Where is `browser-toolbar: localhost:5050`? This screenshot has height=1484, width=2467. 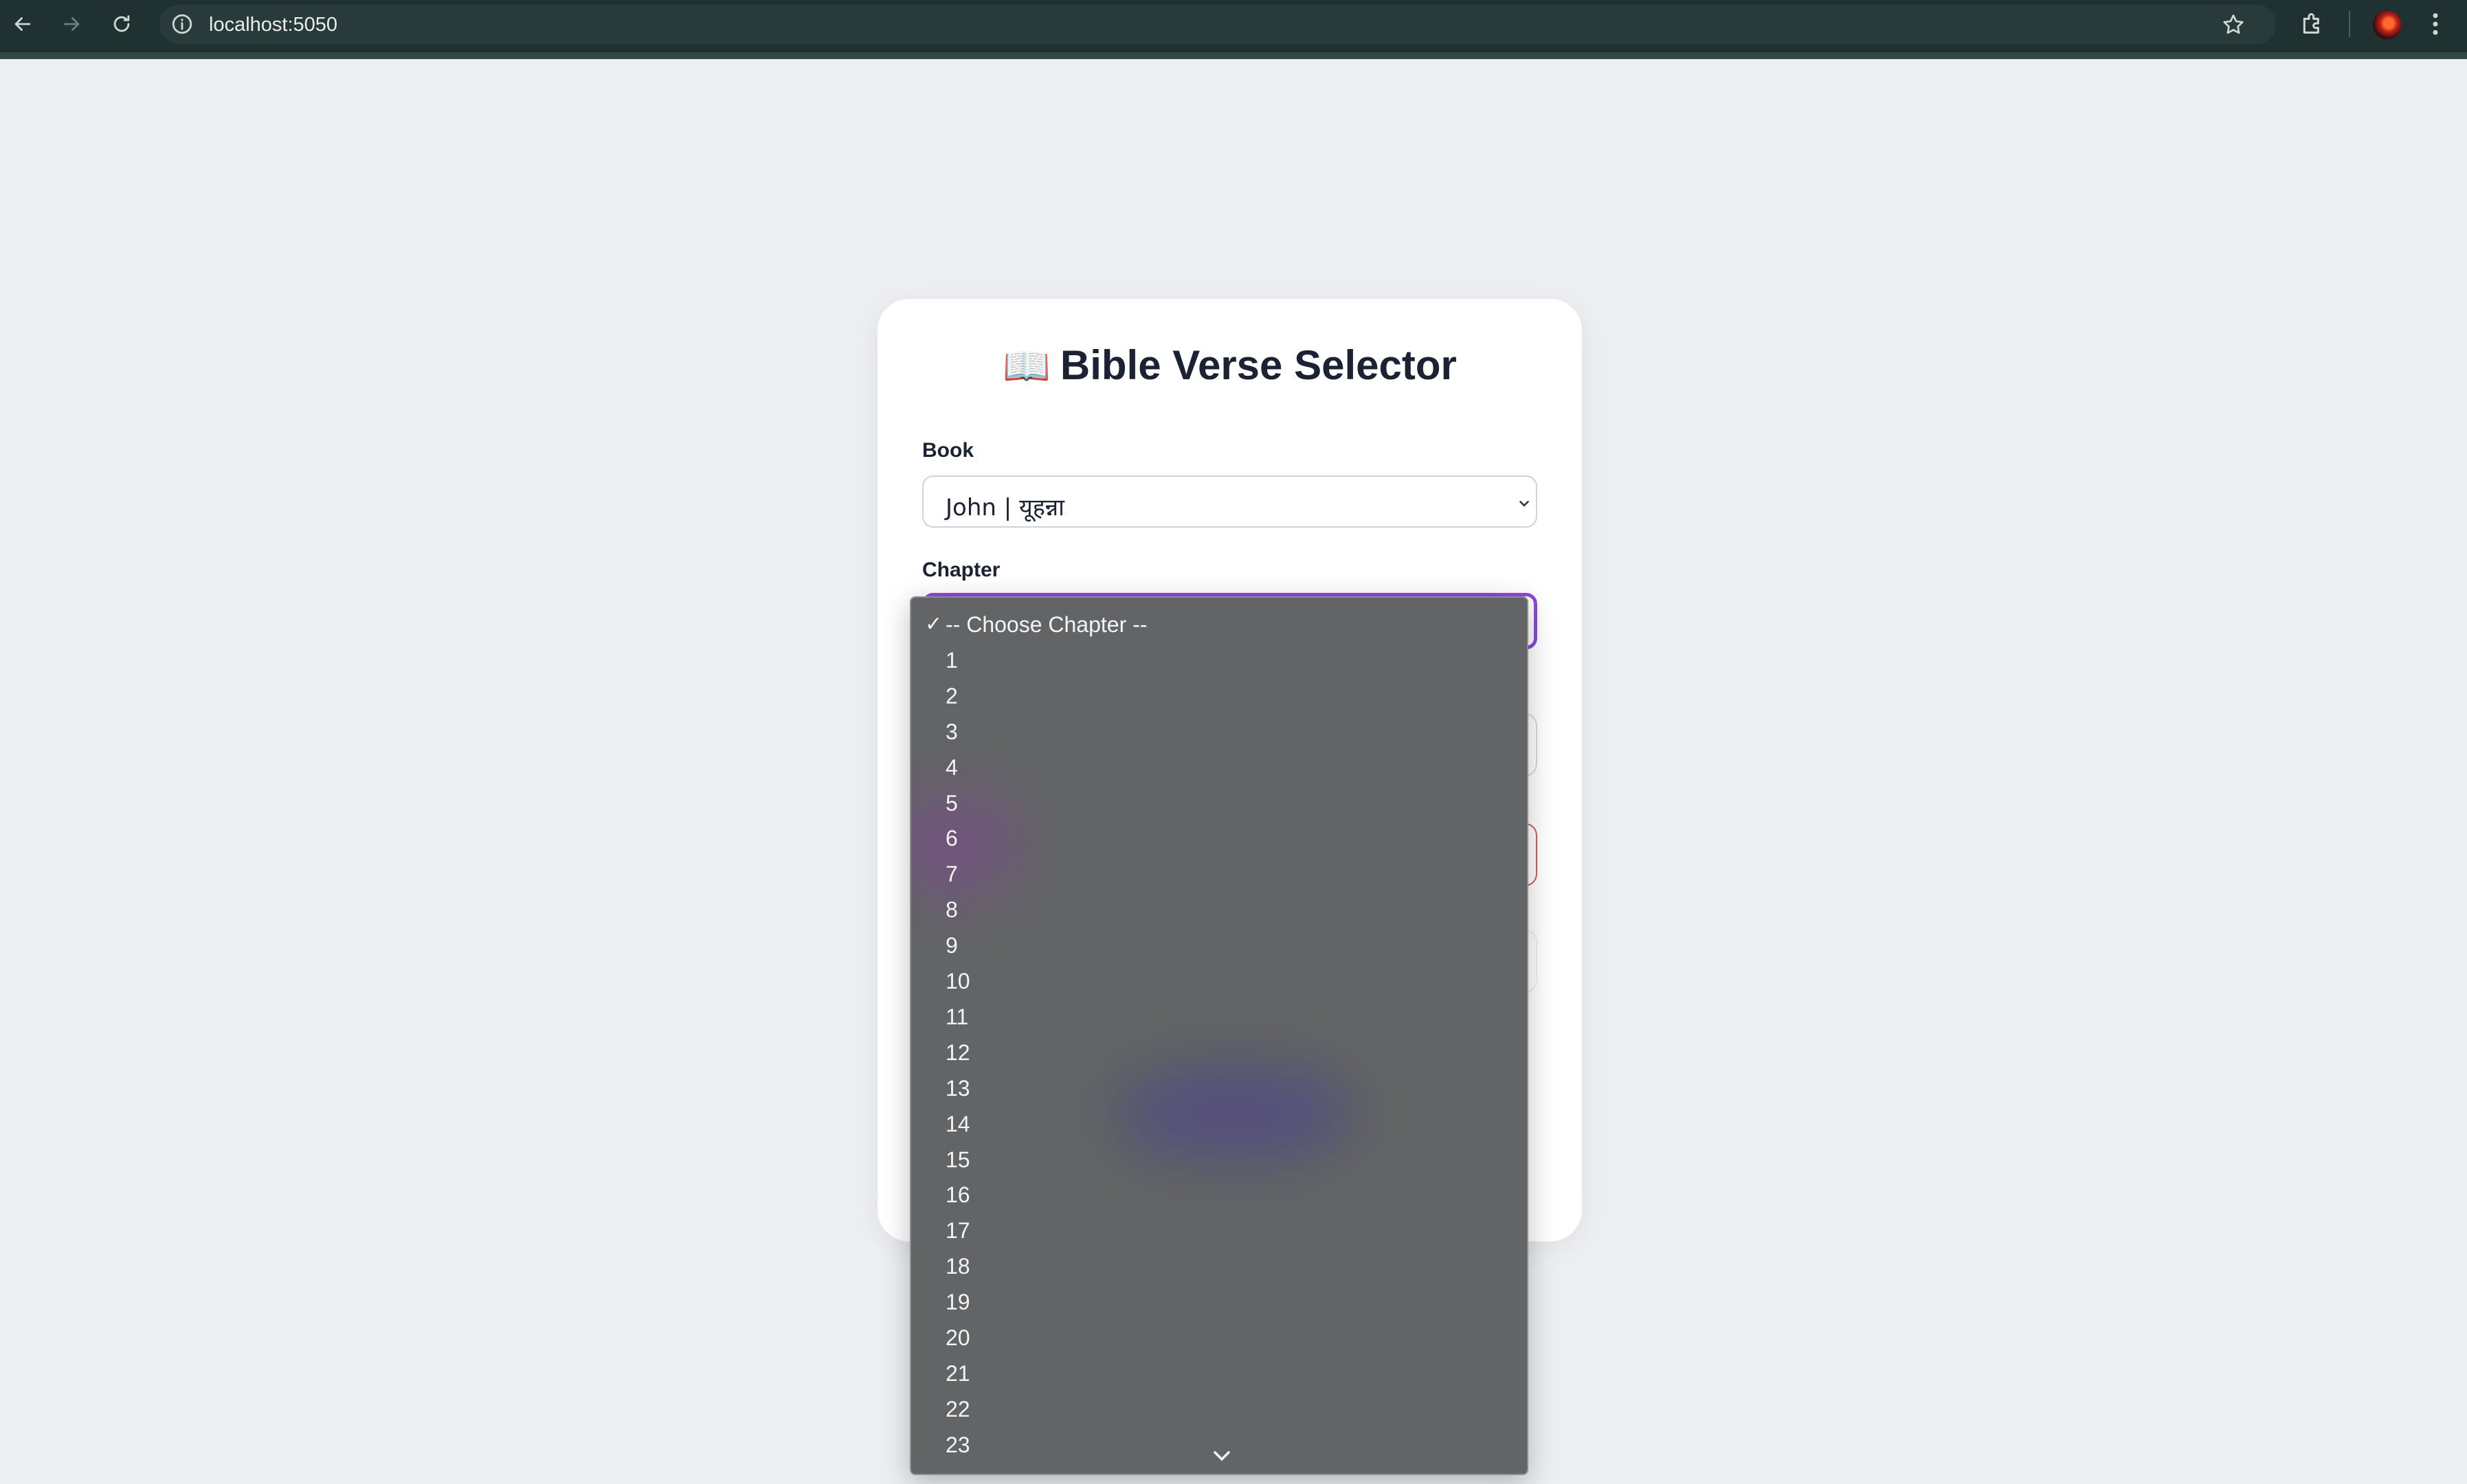
browser-toolbar: localhost:5050 is located at coordinates (1233, 30).